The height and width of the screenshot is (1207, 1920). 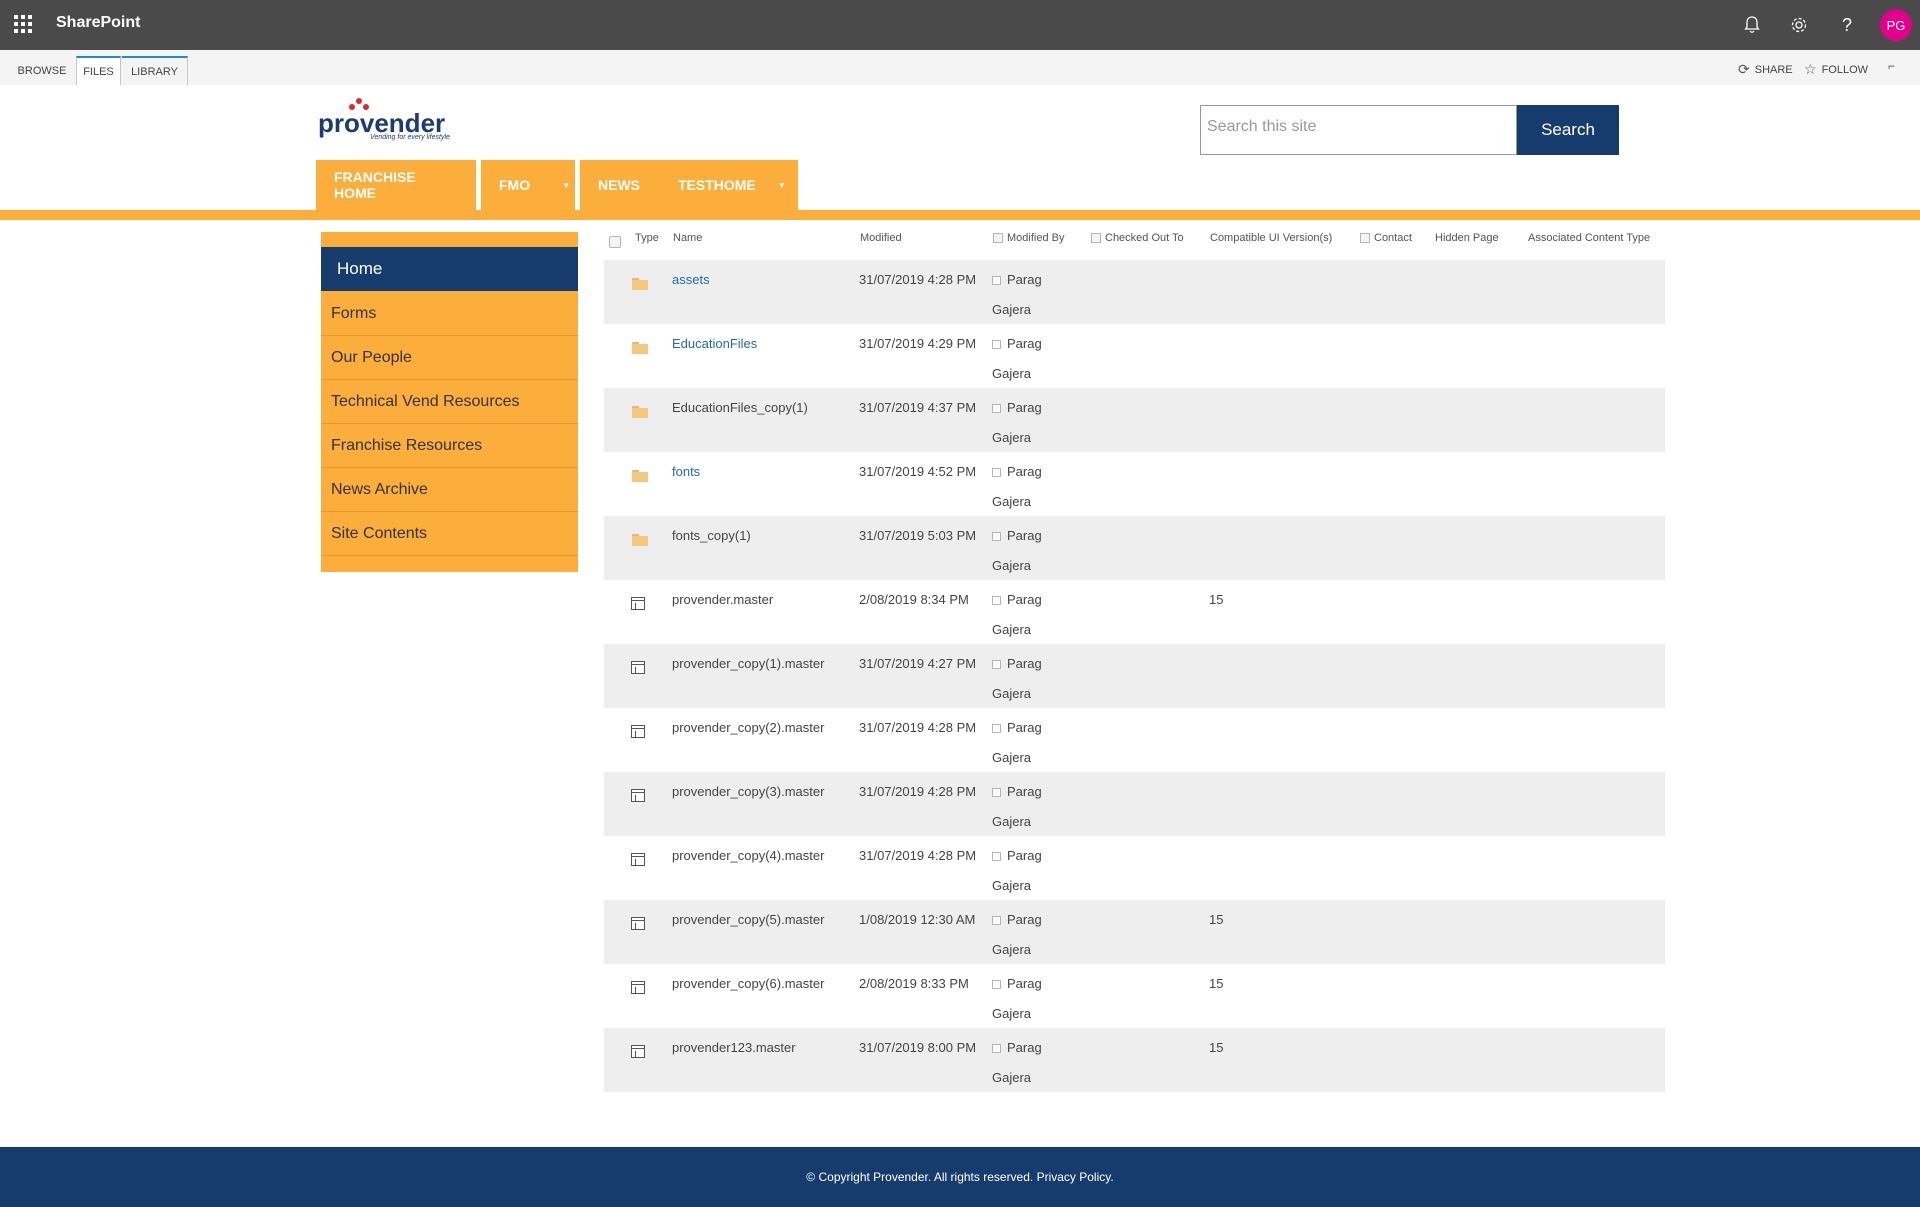 What do you see at coordinates (711, 535) in the screenshot?
I see `item-name: fonts_copy(1)` at bounding box center [711, 535].